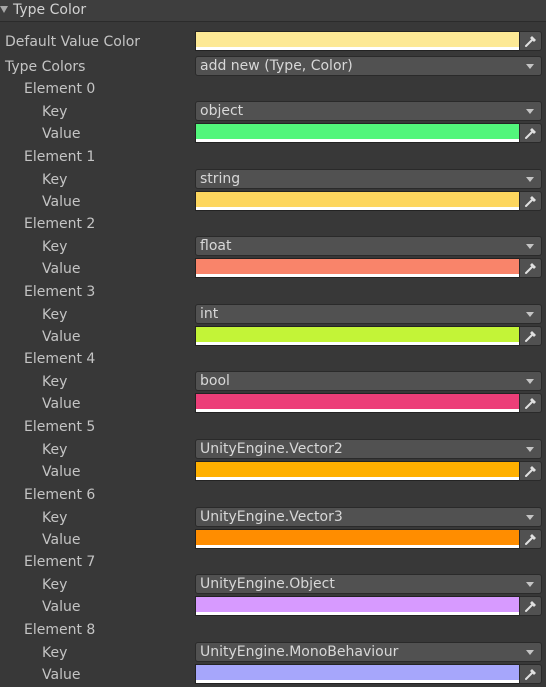 This screenshot has width=546, height=687. What do you see at coordinates (299, 651) in the screenshot?
I see `key-type-value: UnityEngine.MonoBehaviour` at bounding box center [299, 651].